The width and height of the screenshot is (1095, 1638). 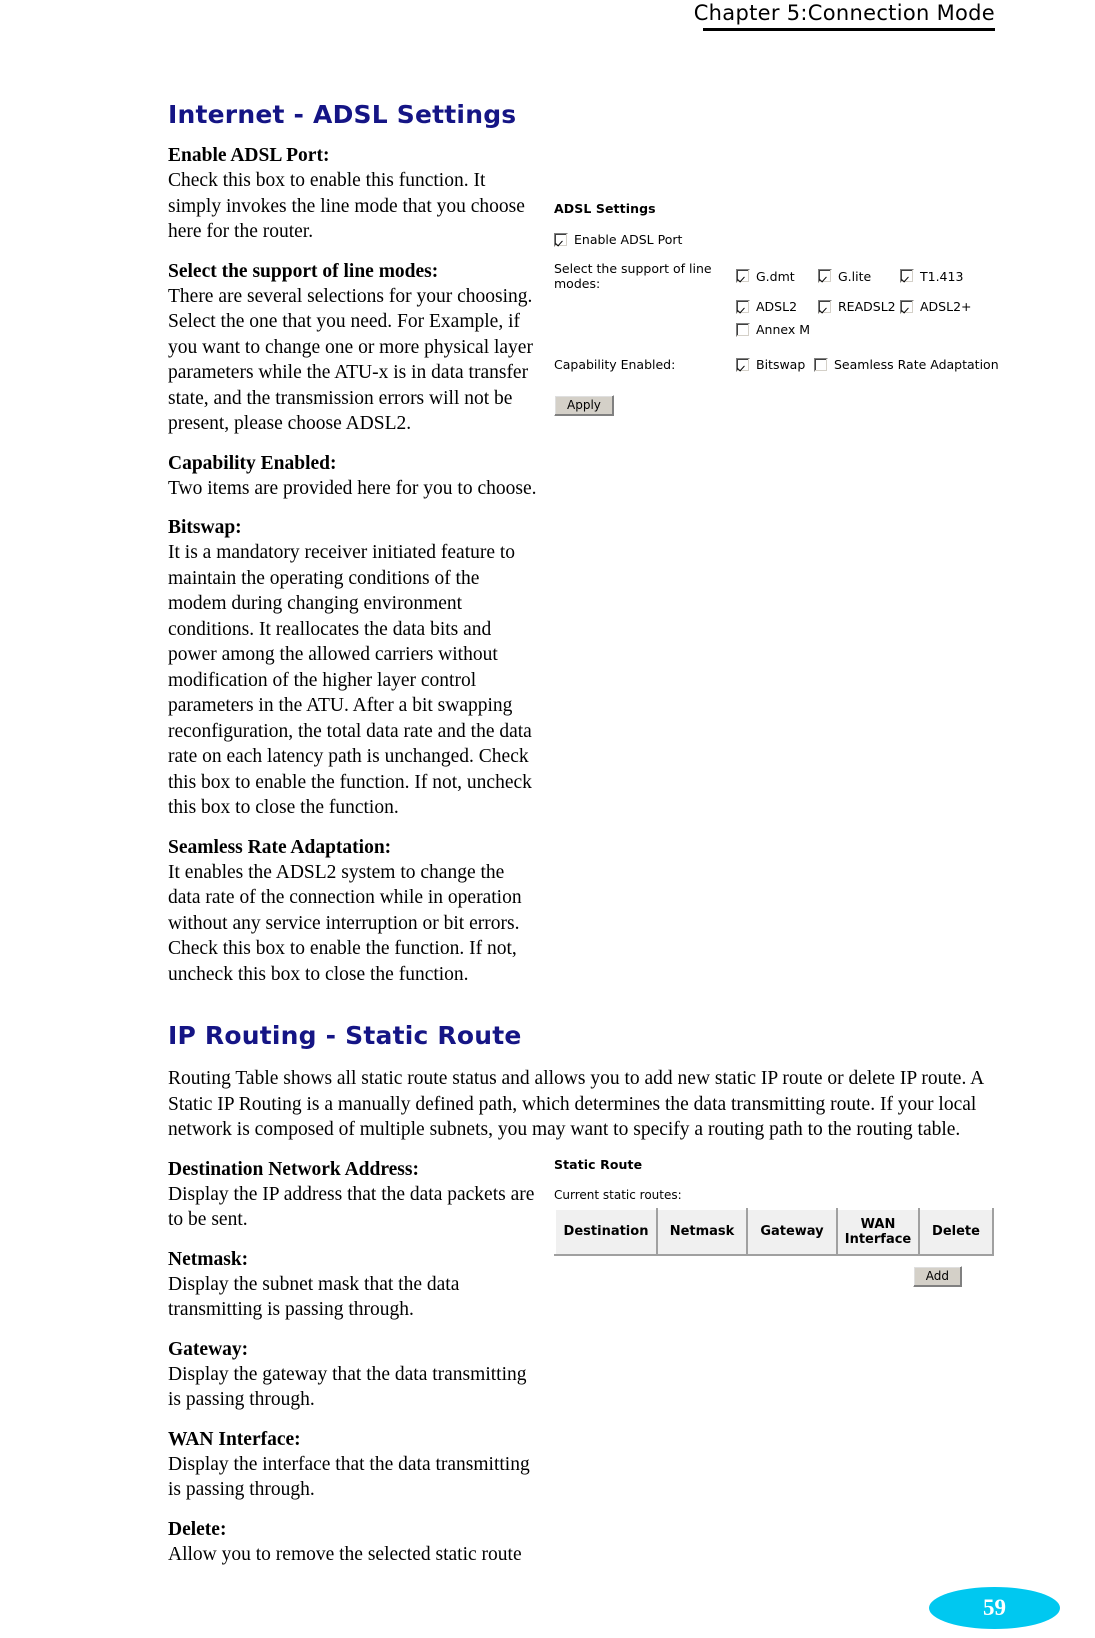 I want to click on line-modes-row-3: Annex M, so click(x=774, y=329).